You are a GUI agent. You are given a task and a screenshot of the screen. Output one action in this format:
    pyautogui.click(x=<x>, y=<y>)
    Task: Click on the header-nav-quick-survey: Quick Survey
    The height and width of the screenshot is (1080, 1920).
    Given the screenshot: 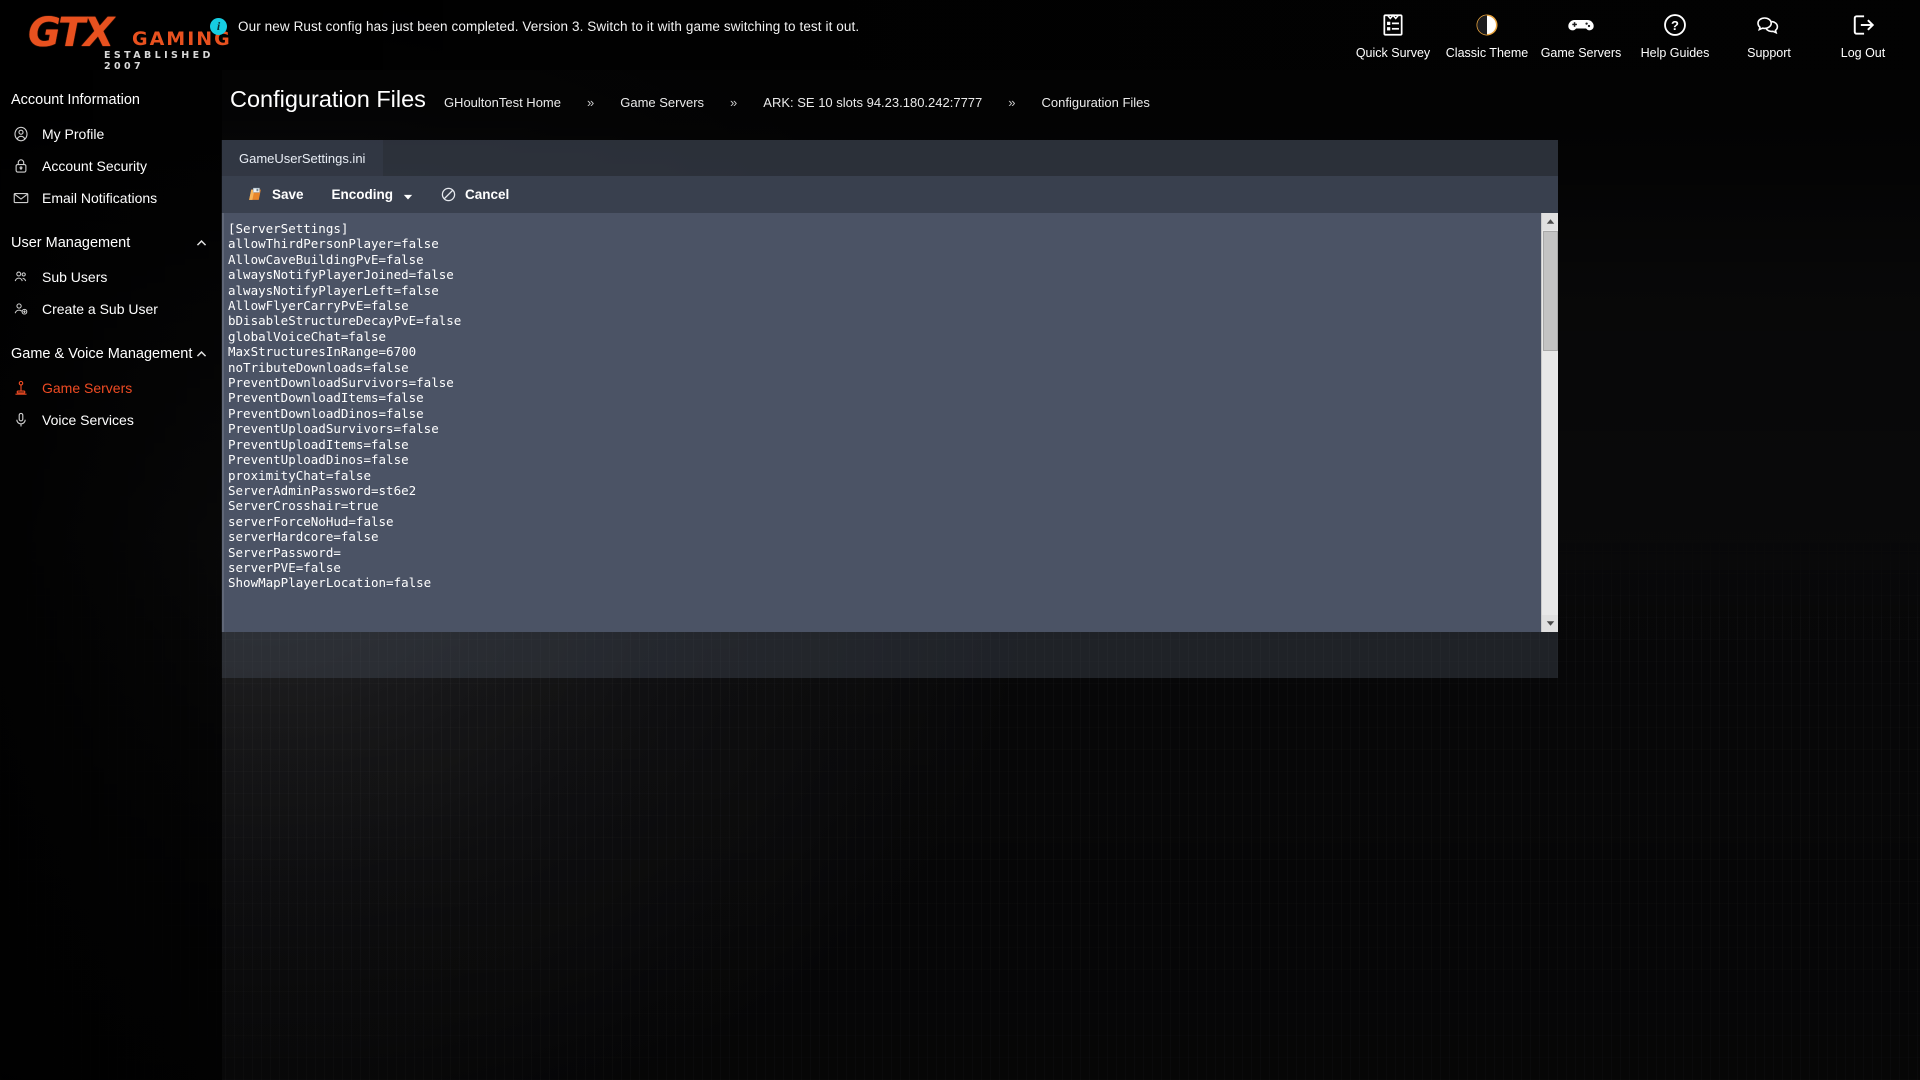 What is the action you would take?
    pyautogui.click(x=1393, y=33)
    